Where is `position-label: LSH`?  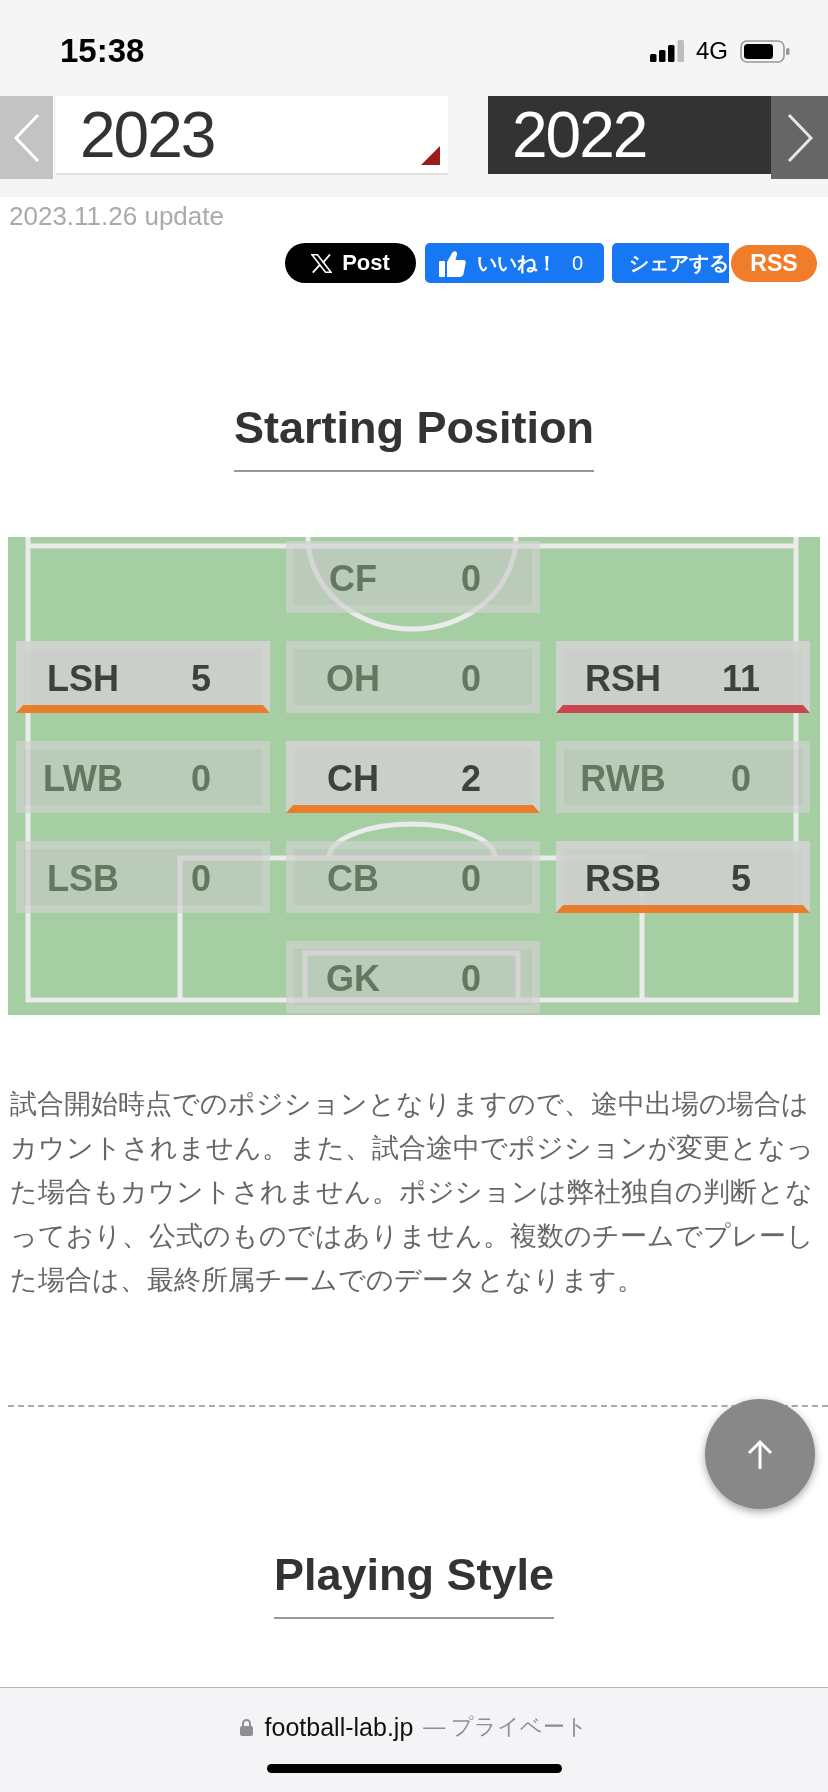
position-label: LSH is located at coordinates (83, 678).